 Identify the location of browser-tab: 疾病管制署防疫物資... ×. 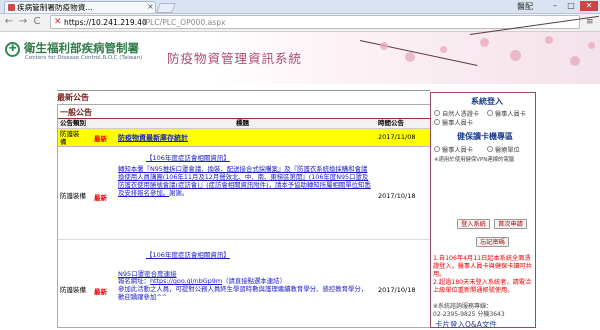
(80, 7).